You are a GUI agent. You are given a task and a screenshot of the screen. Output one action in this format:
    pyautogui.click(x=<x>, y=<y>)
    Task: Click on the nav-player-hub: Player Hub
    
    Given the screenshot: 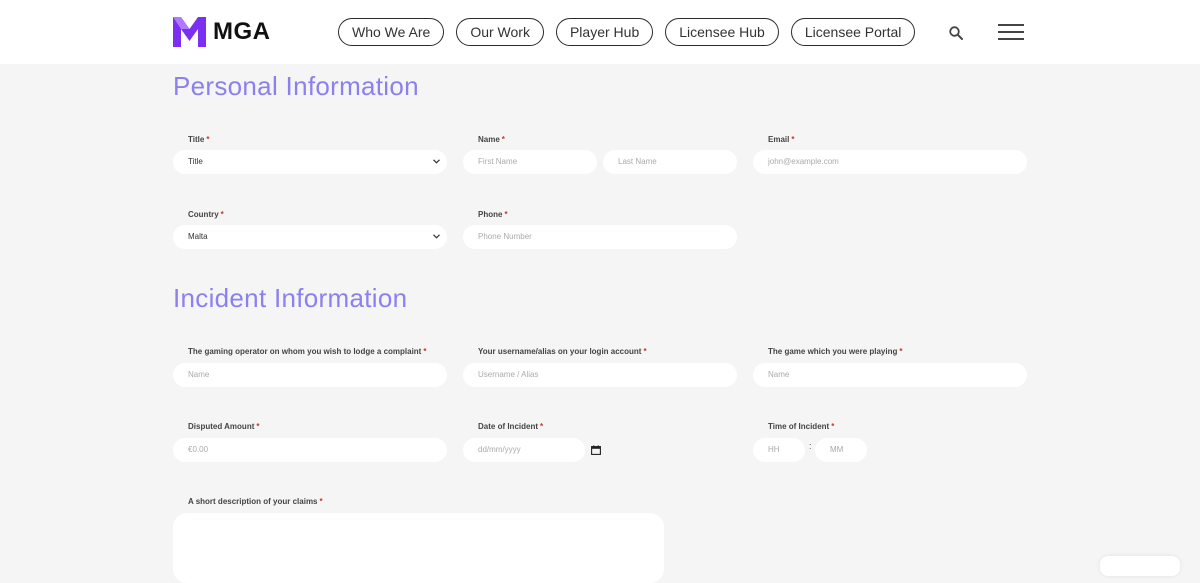 What is the action you would take?
    pyautogui.click(x=604, y=32)
    